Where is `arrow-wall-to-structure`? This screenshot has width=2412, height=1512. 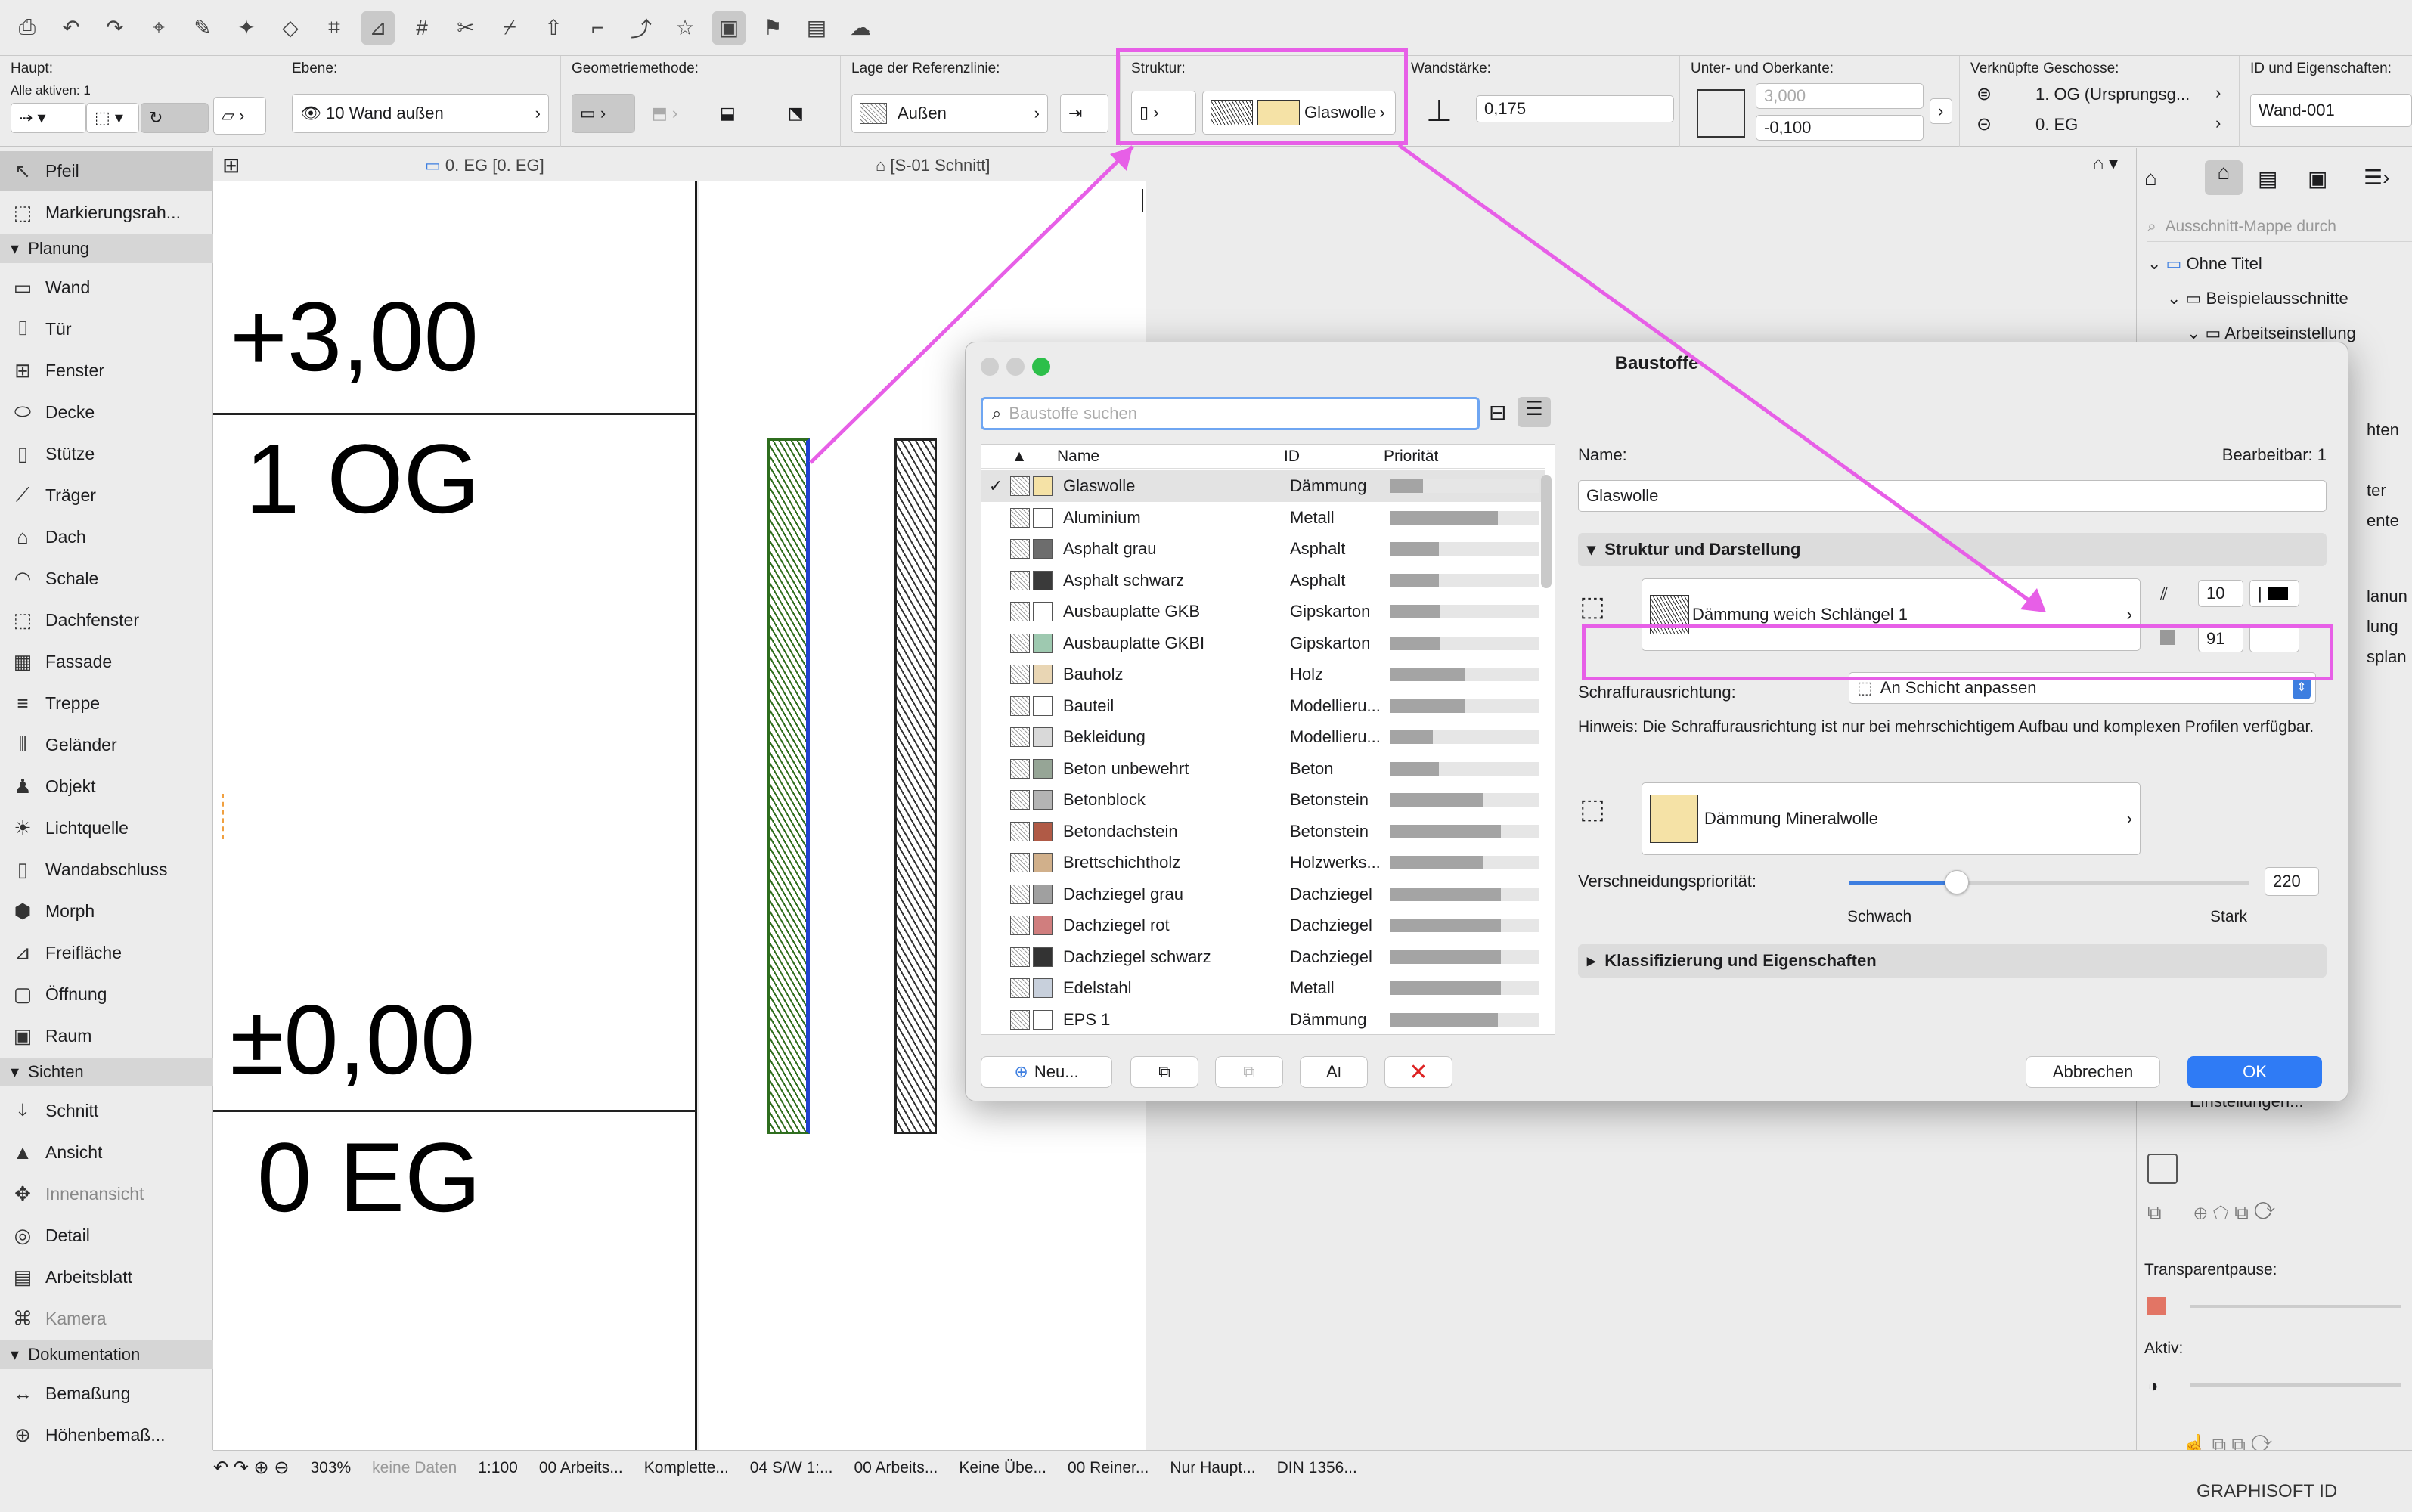
arrow-wall-to-structure is located at coordinates (971, 304).